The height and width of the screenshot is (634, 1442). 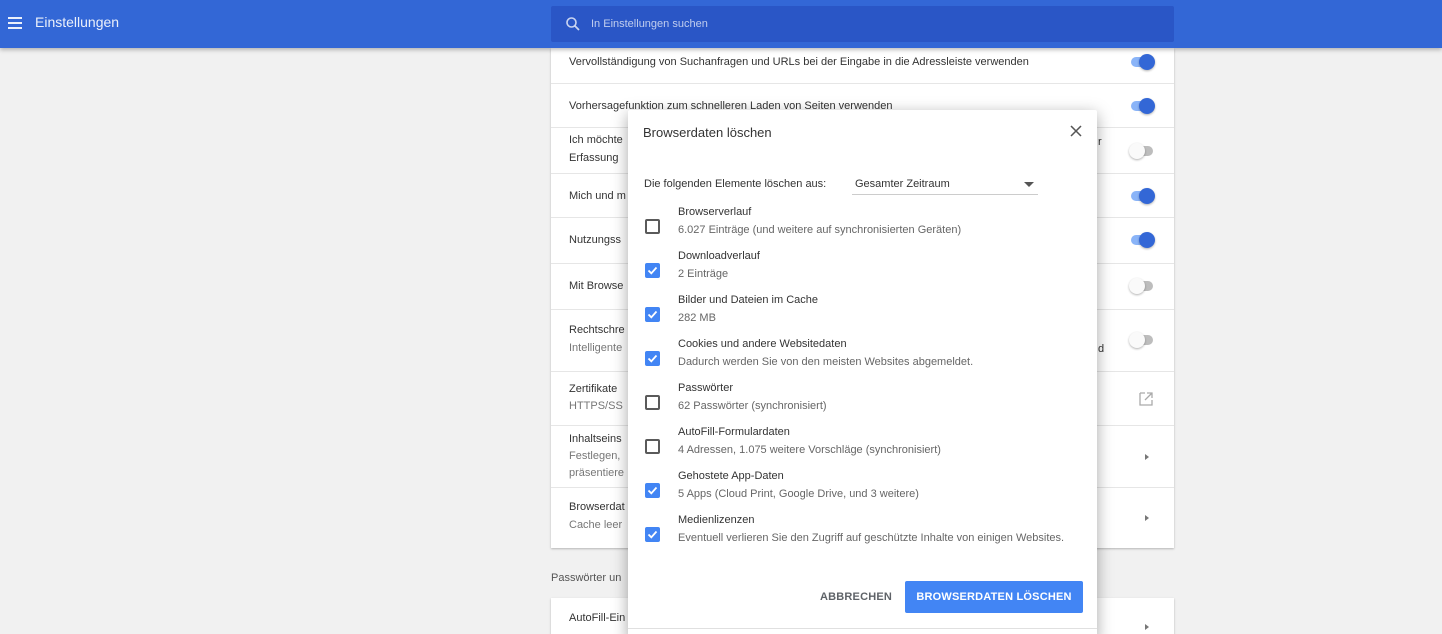 What do you see at coordinates (697, 318) in the screenshot?
I see `item-subtitle: 282 MB` at bounding box center [697, 318].